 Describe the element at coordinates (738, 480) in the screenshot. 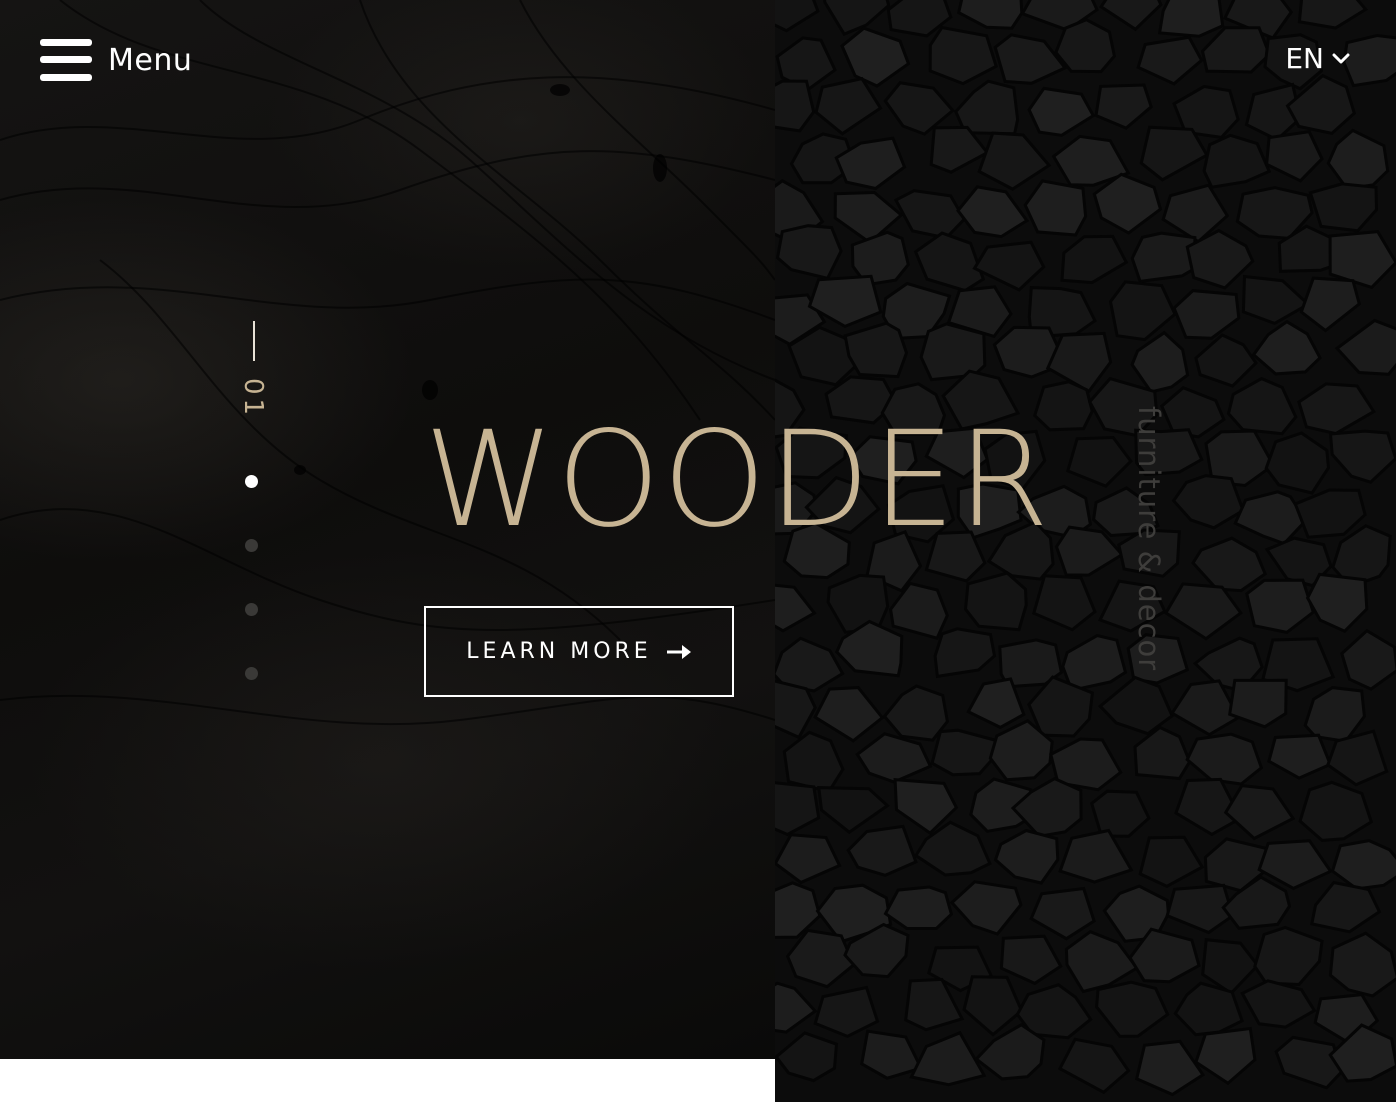

I see `hero-title: WOODER` at that location.